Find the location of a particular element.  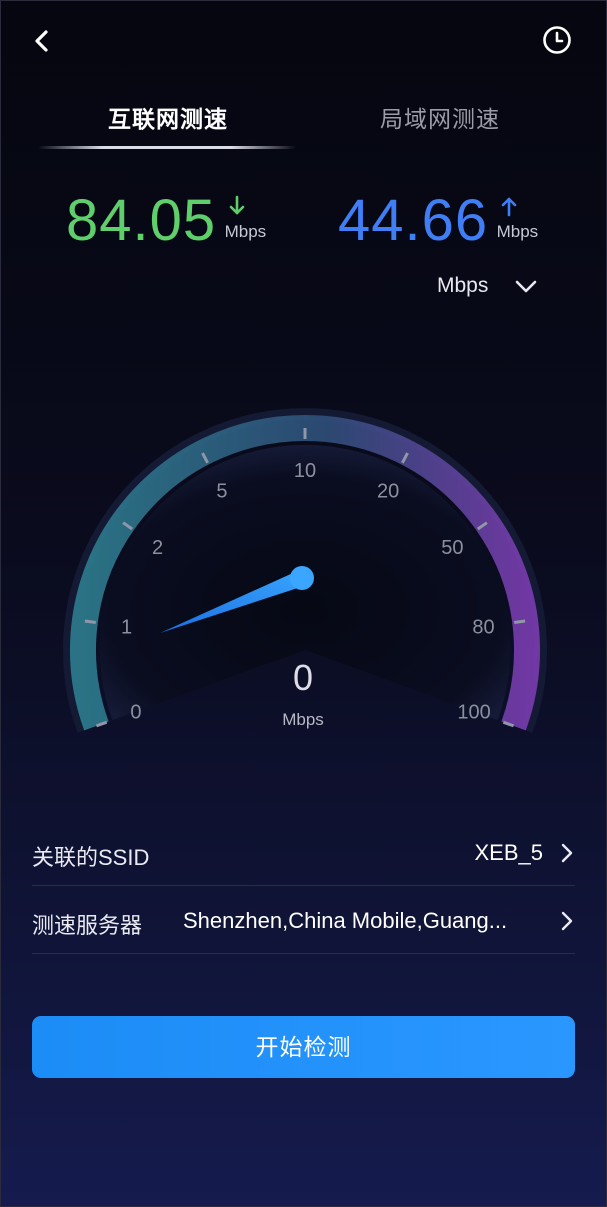

start-test-button-label: 开始检测 is located at coordinates (303, 1047).